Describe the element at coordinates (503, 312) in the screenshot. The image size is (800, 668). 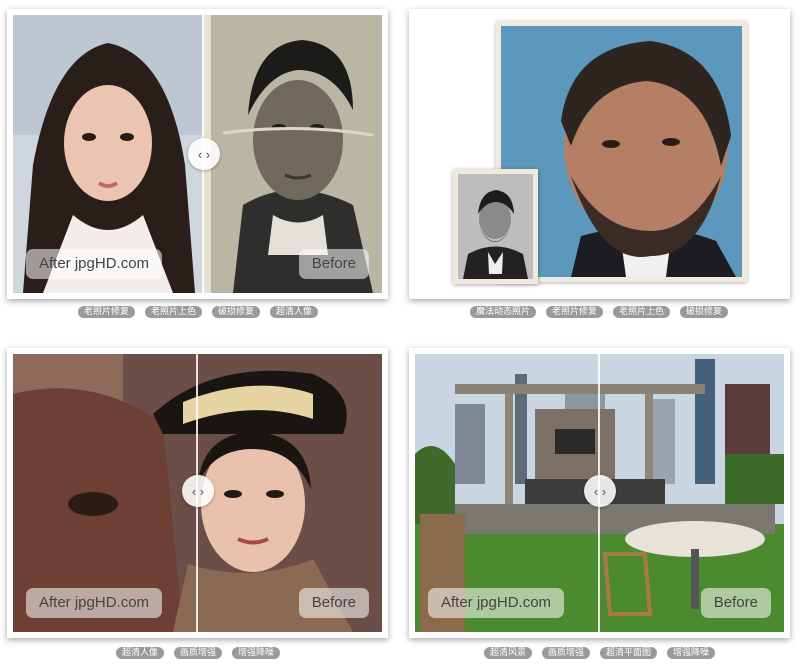
I see `feature-tag: 魔法动态照片` at that location.